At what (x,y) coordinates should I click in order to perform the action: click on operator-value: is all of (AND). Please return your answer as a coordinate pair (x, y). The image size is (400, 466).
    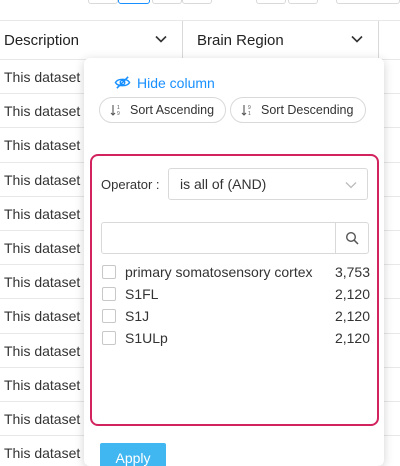
    Looking at the image, I should click on (223, 184).